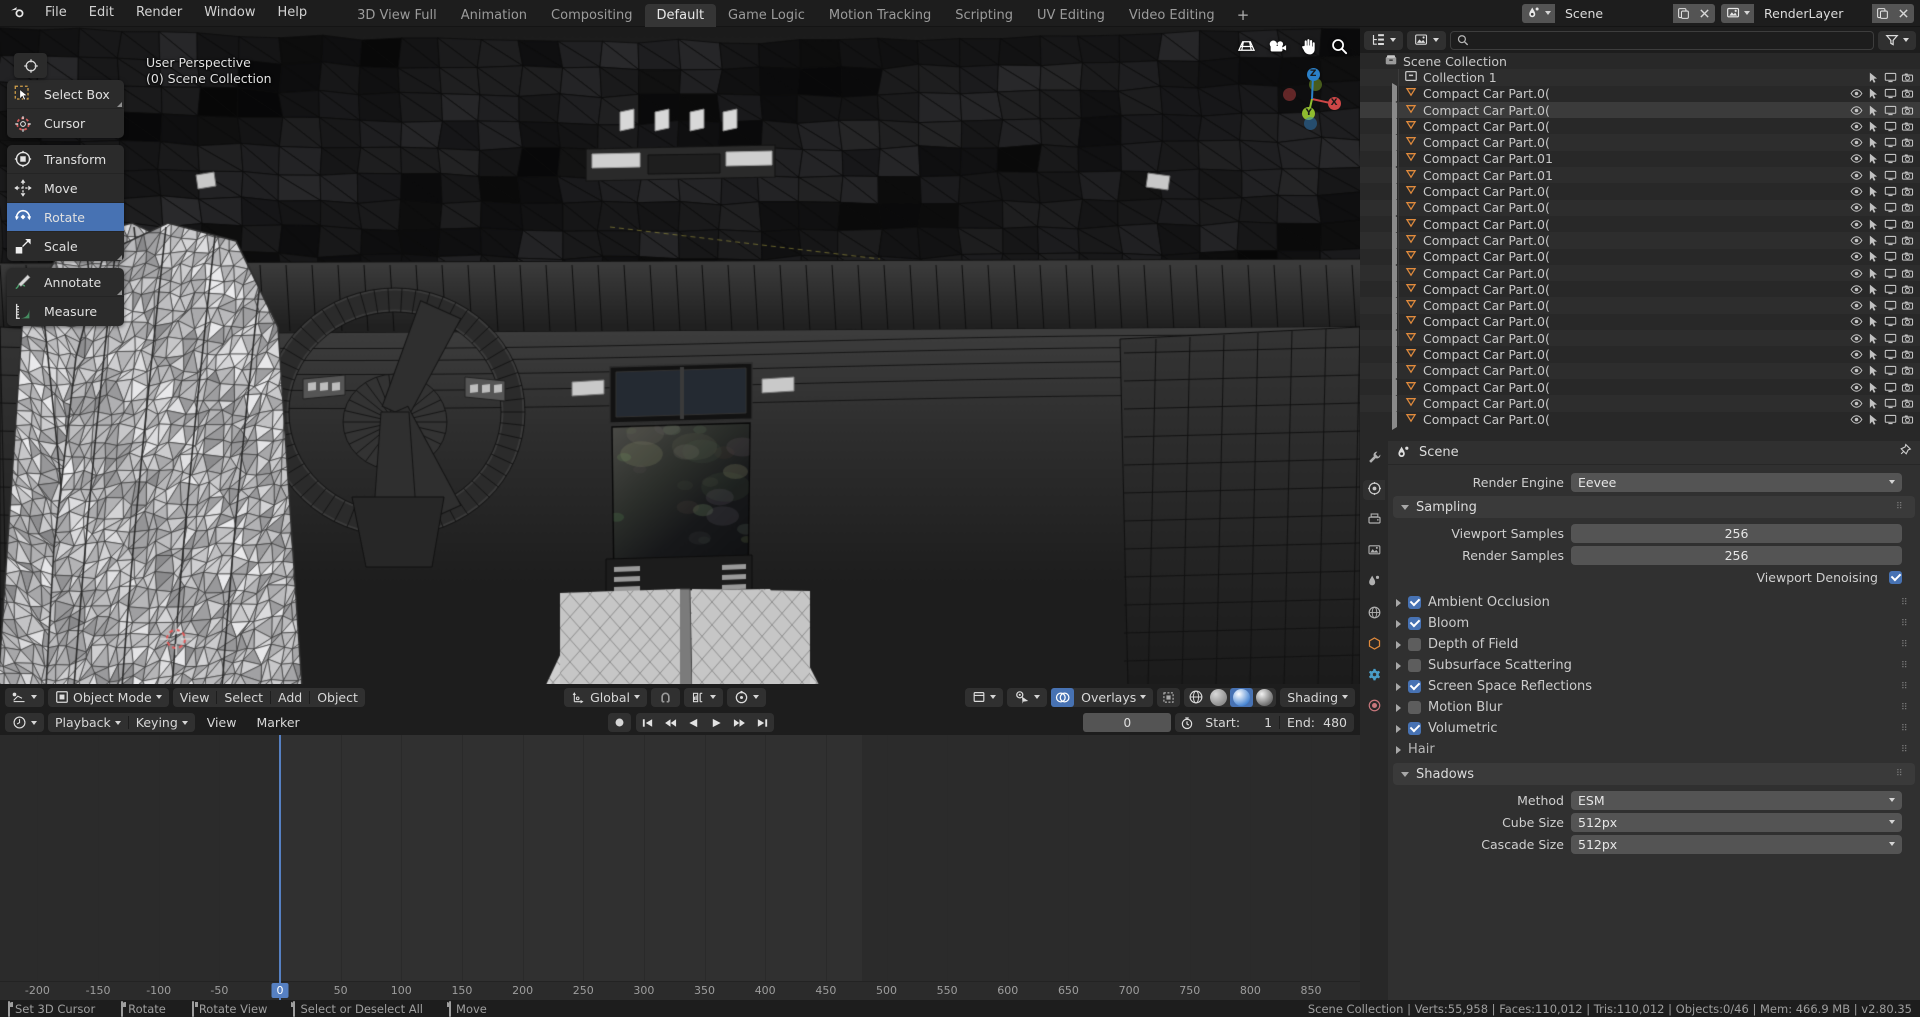 Image resolution: width=1920 pixels, height=1017 pixels. I want to click on close-viewlayer-button, so click(1903, 13).